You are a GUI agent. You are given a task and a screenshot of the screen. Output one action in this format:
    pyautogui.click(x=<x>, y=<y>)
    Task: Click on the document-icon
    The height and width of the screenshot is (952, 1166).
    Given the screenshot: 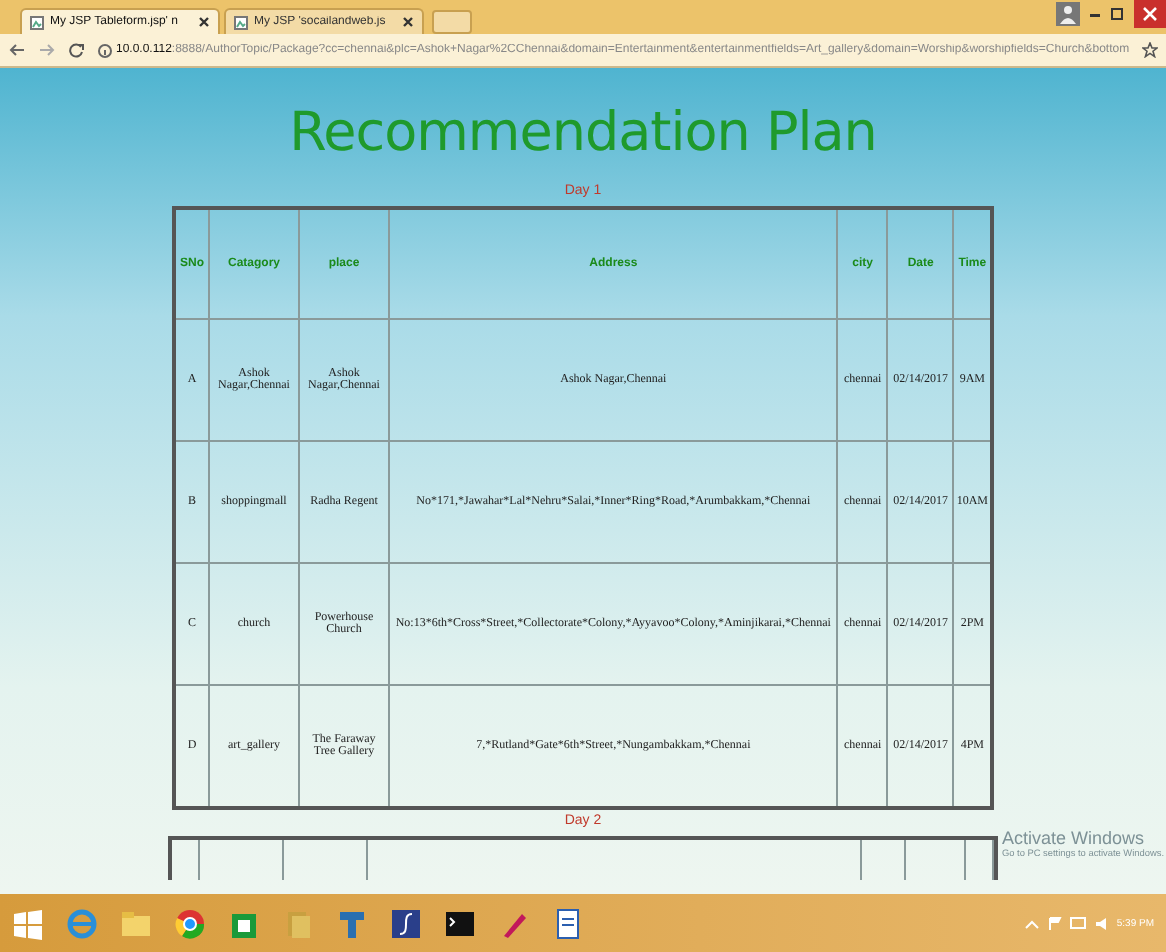 What is the action you would take?
    pyautogui.click(x=568, y=924)
    